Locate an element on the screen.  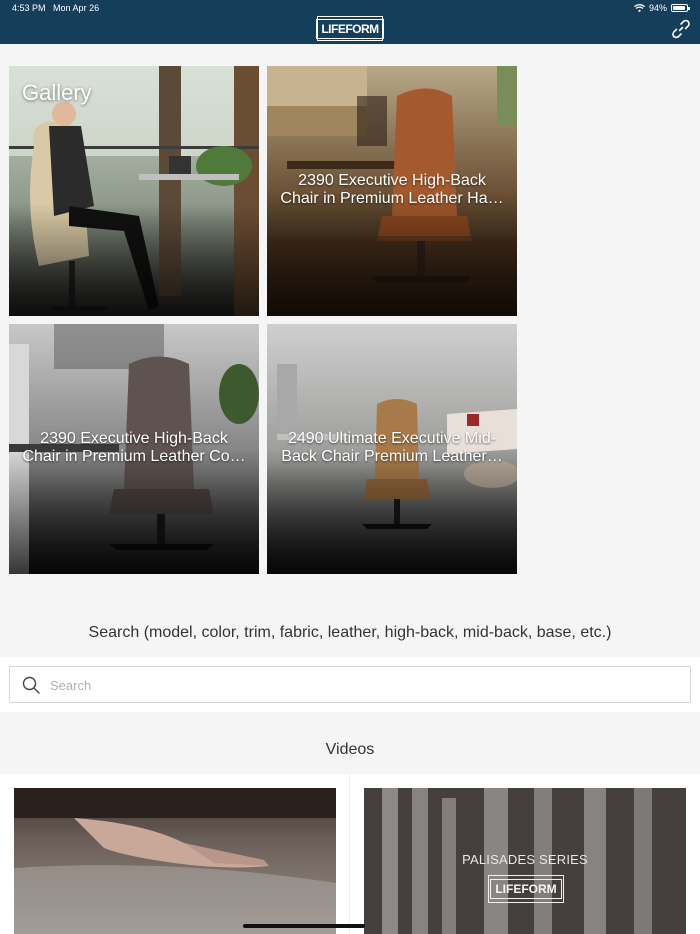
app-header: 4:53 PM Mon Apr 26 94% LIFEFORM is located at coordinates (350, 22).